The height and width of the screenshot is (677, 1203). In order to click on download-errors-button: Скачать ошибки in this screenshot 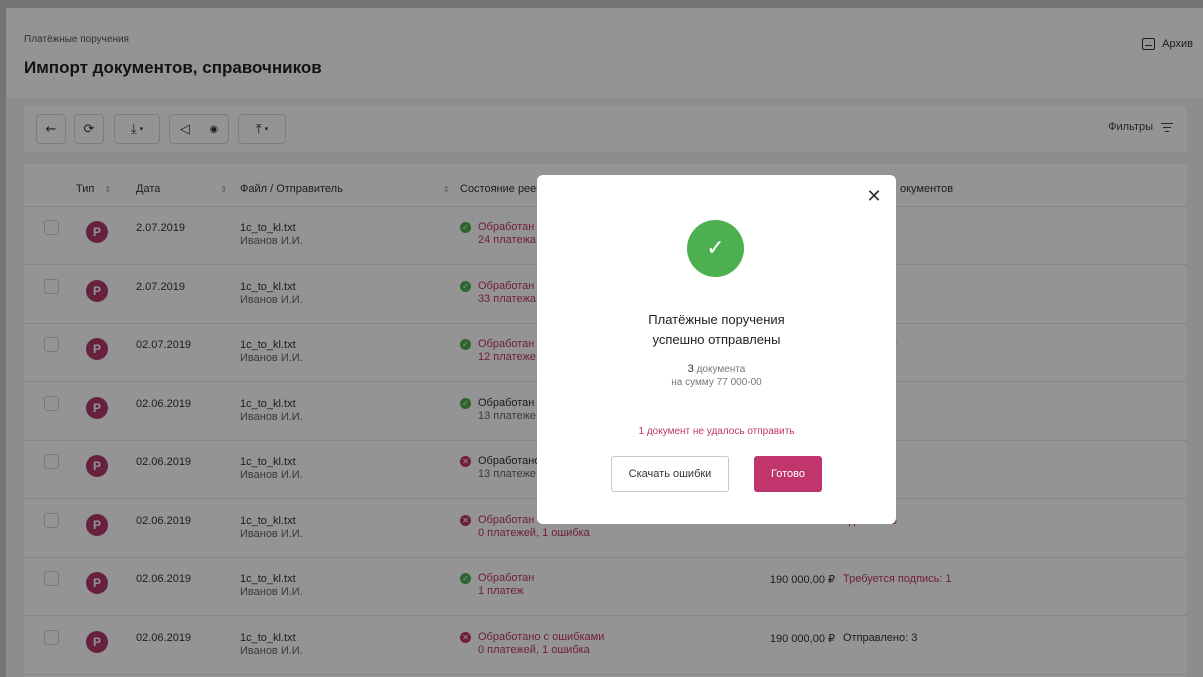, I will do `click(670, 474)`.